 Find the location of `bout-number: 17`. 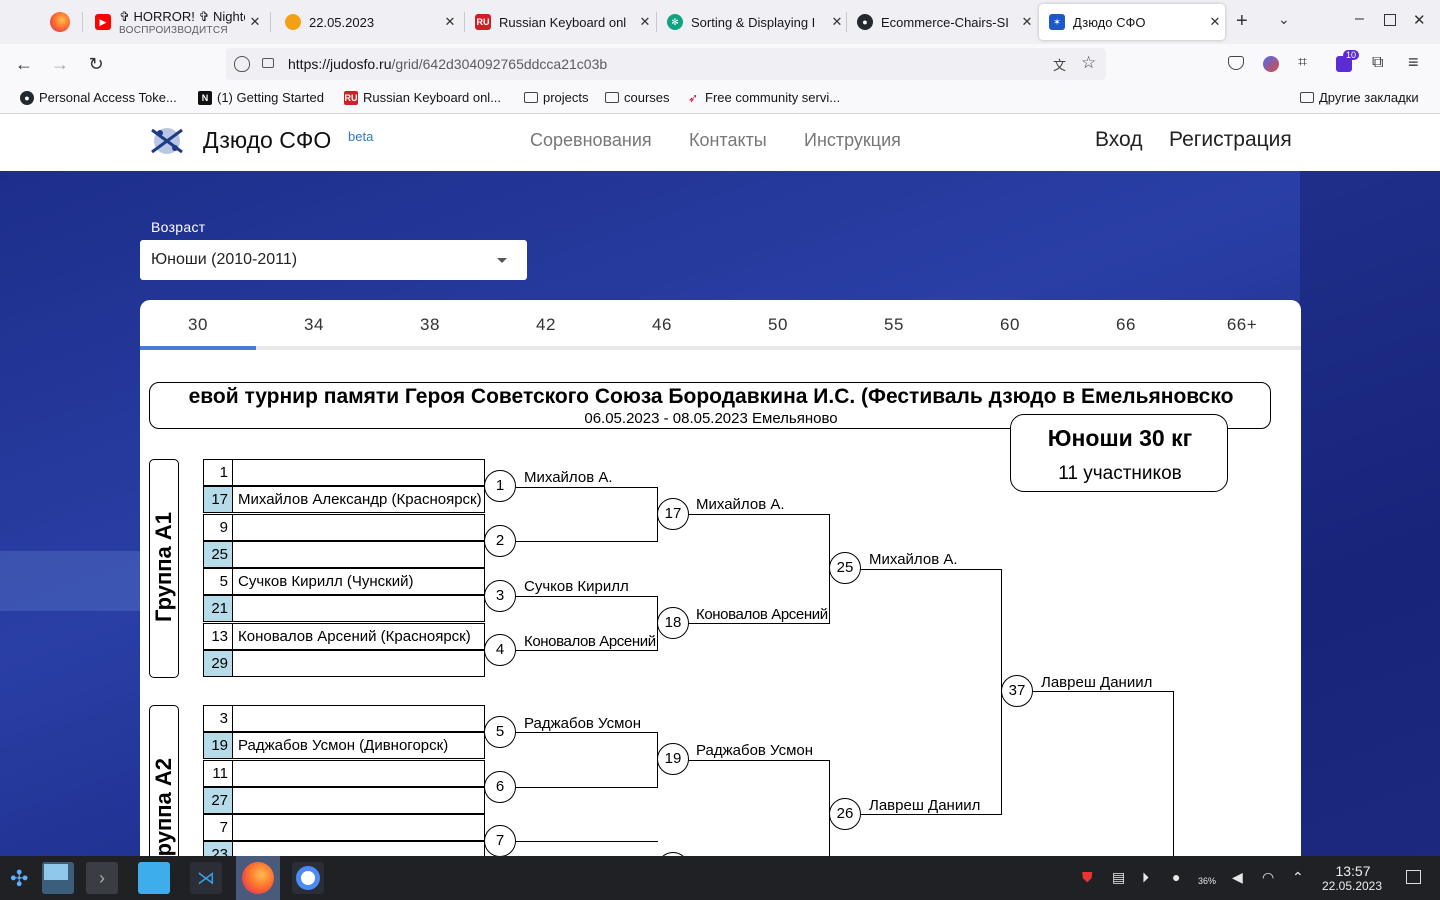

bout-number: 17 is located at coordinates (673, 514).